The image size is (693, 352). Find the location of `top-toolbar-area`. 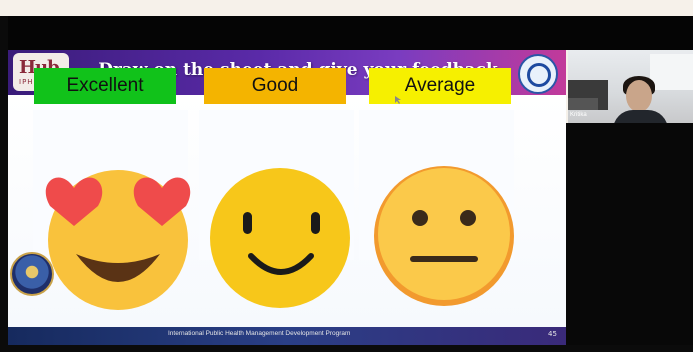

top-toolbar-area is located at coordinates (346, 33).